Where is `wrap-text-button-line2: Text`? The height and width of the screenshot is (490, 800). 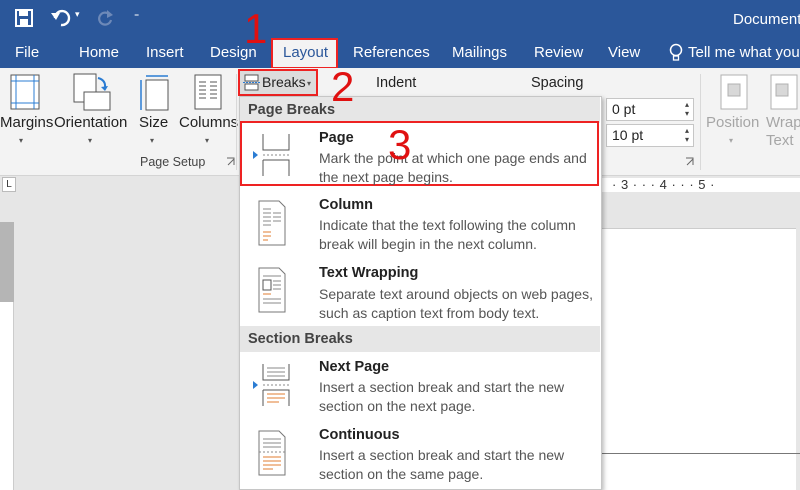 wrap-text-button-line2: Text is located at coordinates (780, 140).